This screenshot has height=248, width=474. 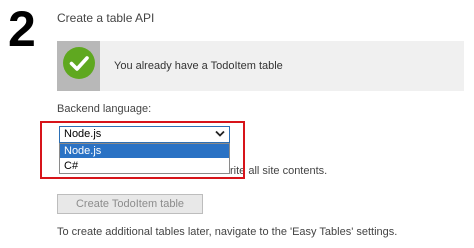 What do you see at coordinates (144, 166) in the screenshot?
I see `option-csharp: C#` at bounding box center [144, 166].